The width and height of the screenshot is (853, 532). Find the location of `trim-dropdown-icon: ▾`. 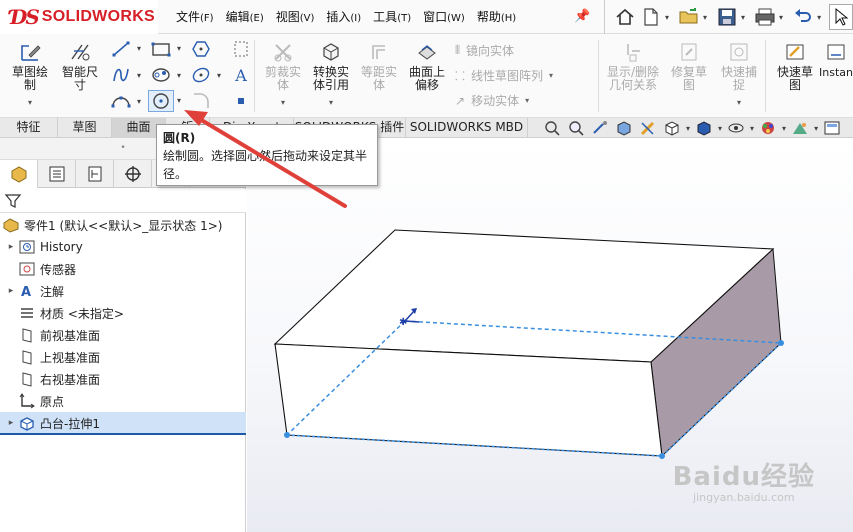

trim-dropdown-icon: ▾ is located at coordinates (283, 102).